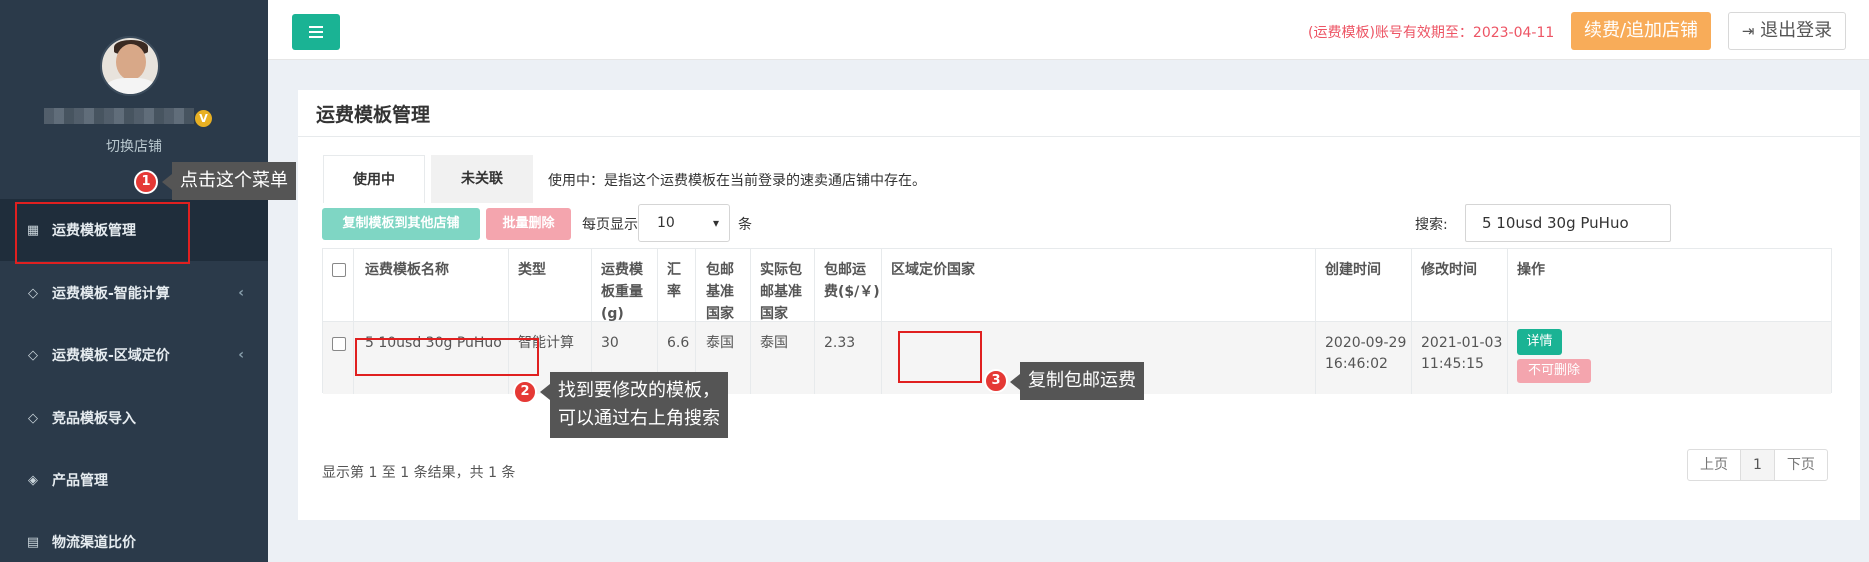 The width and height of the screenshot is (1869, 562). Describe the element at coordinates (33, 542) in the screenshot. I see `calculator-icon: ▤` at that location.